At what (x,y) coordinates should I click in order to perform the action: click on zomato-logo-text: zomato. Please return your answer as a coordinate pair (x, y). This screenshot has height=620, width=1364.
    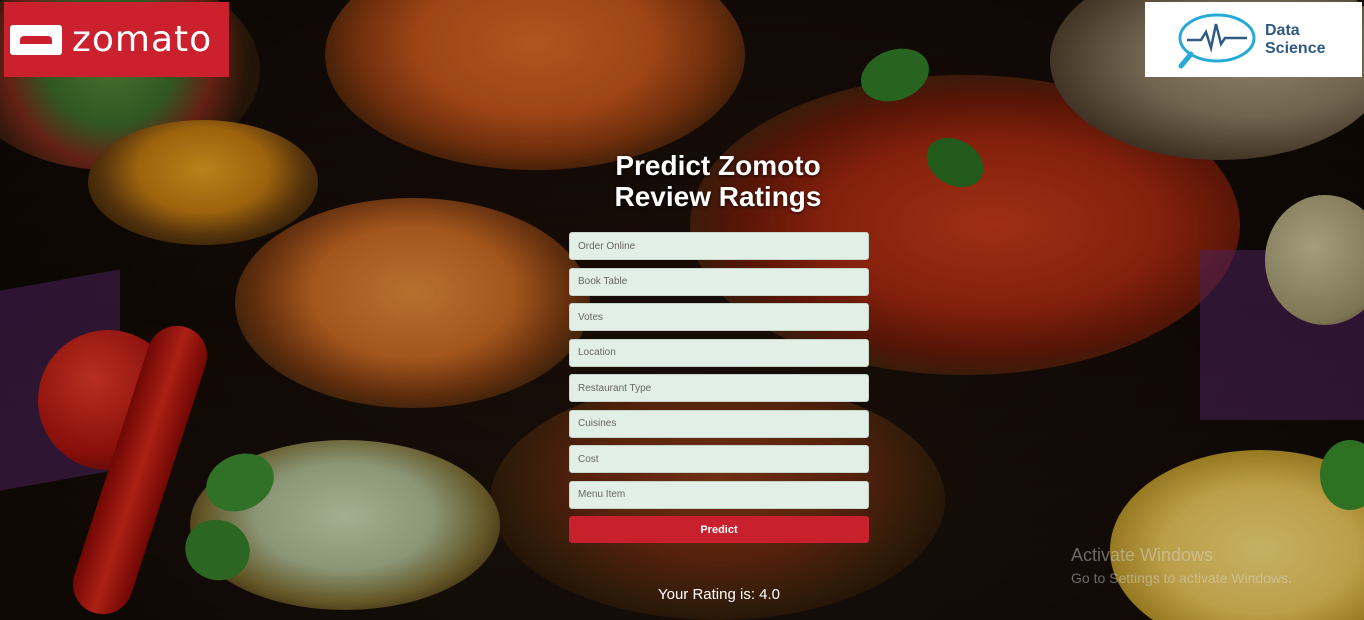
    Looking at the image, I should click on (142, 39).